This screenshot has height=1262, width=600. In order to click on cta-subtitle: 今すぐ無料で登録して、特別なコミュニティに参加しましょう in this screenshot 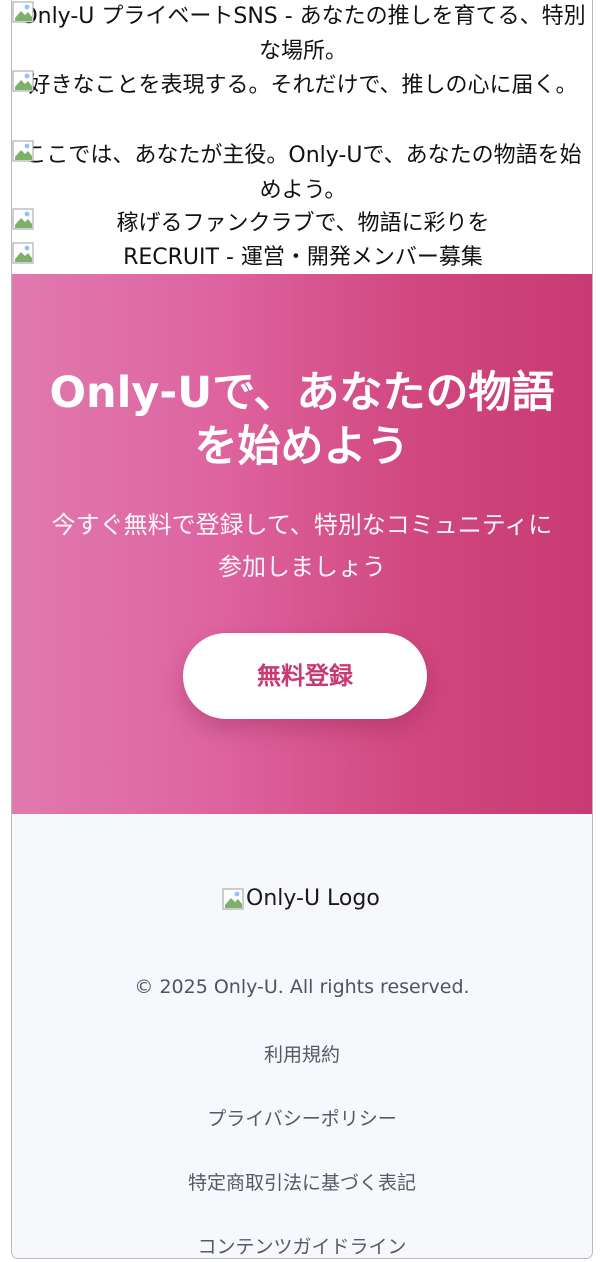, I will do `click(302, 546)`.